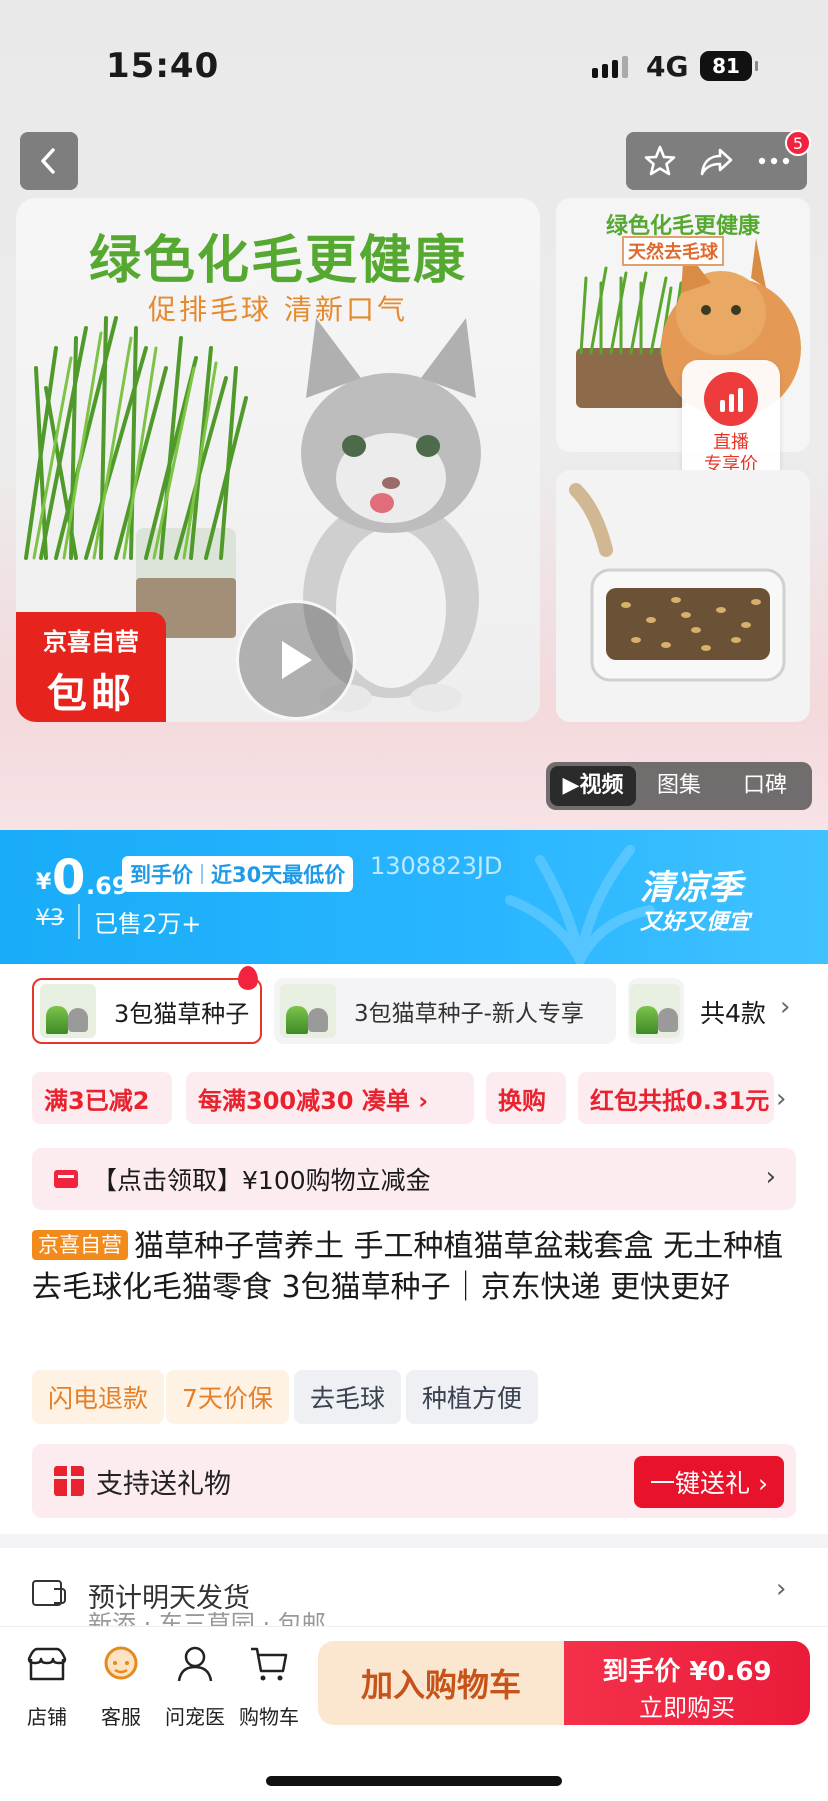  I want to click on nav-actions, so click(716, 161).